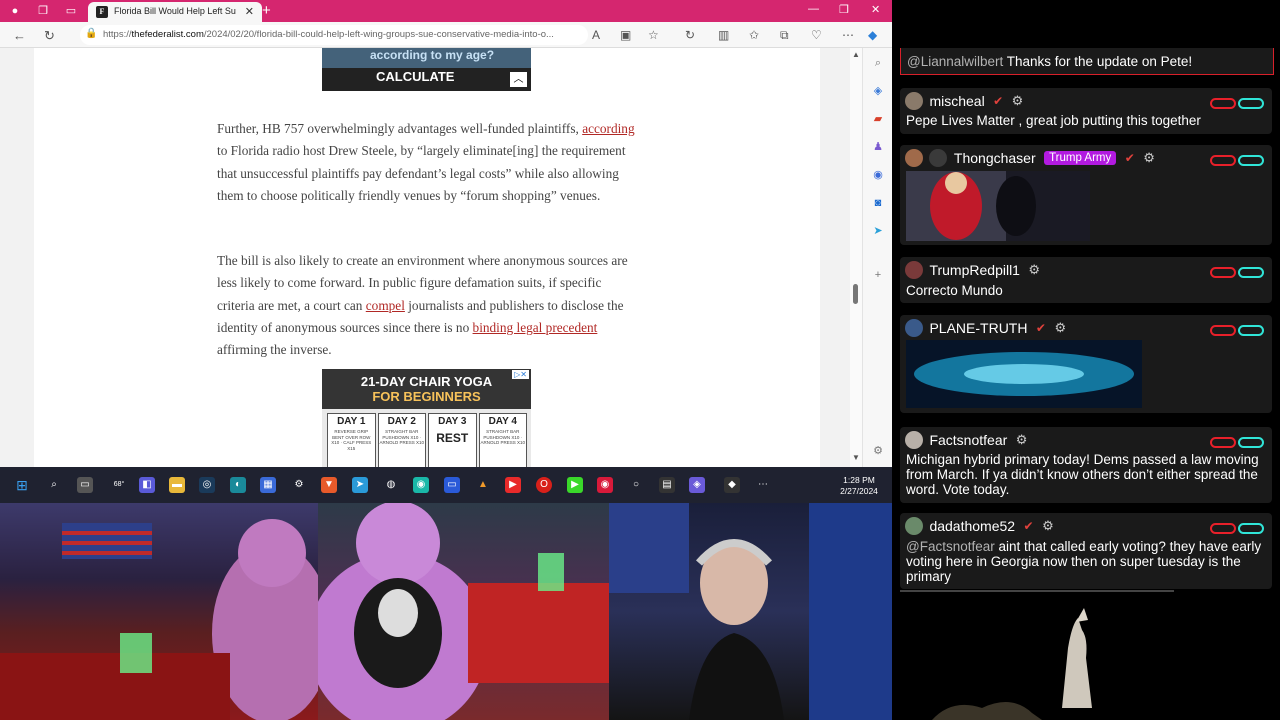 This screenshot has width=1280, height=720. Describe the element at coordinates (667, 485) in the screenshot. I see `app-news-icon: ▤` at that location.